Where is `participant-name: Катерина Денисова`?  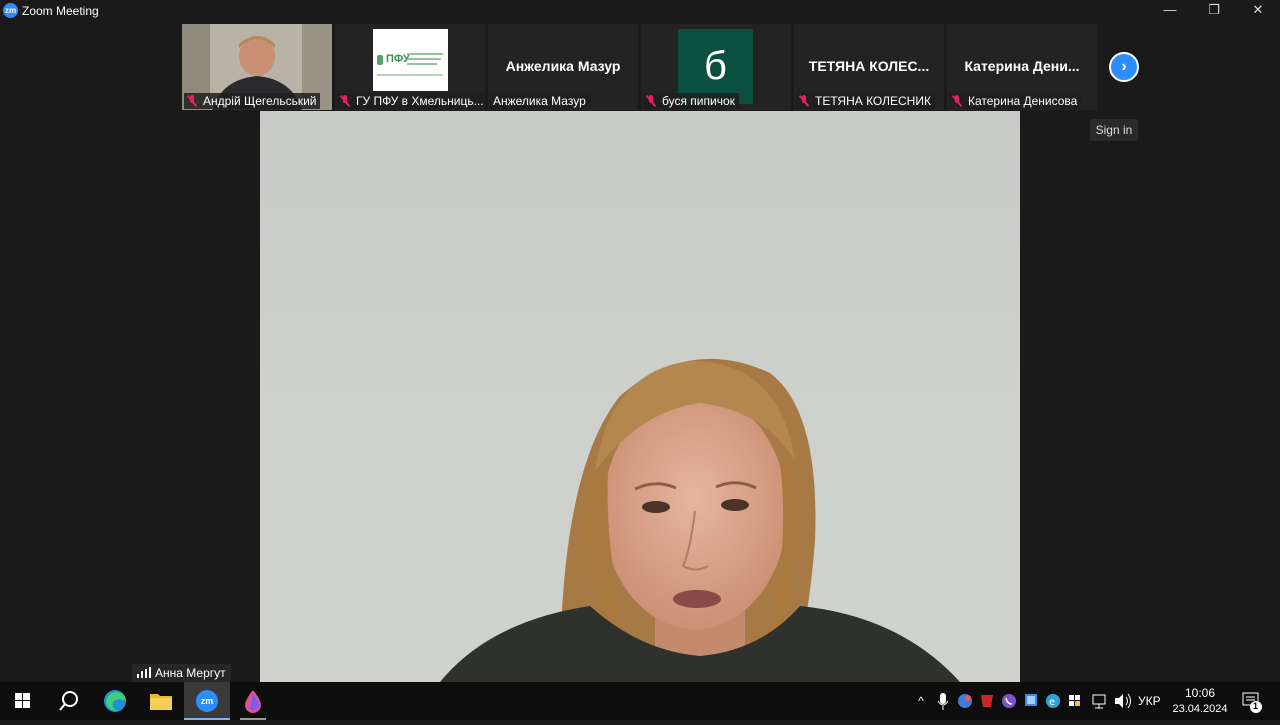 participant-name: Катерина Денисова is located at coordinates (1015, 101).